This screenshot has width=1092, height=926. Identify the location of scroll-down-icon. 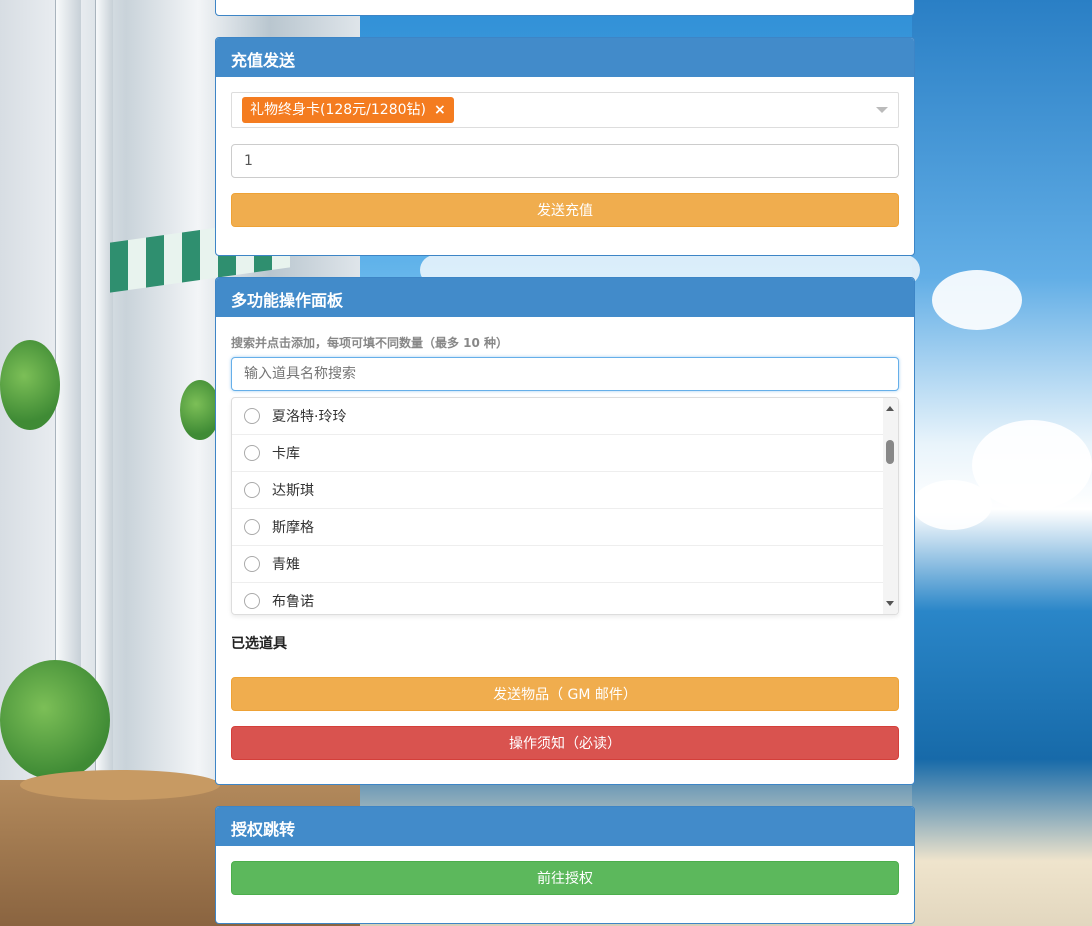
(890, 603).